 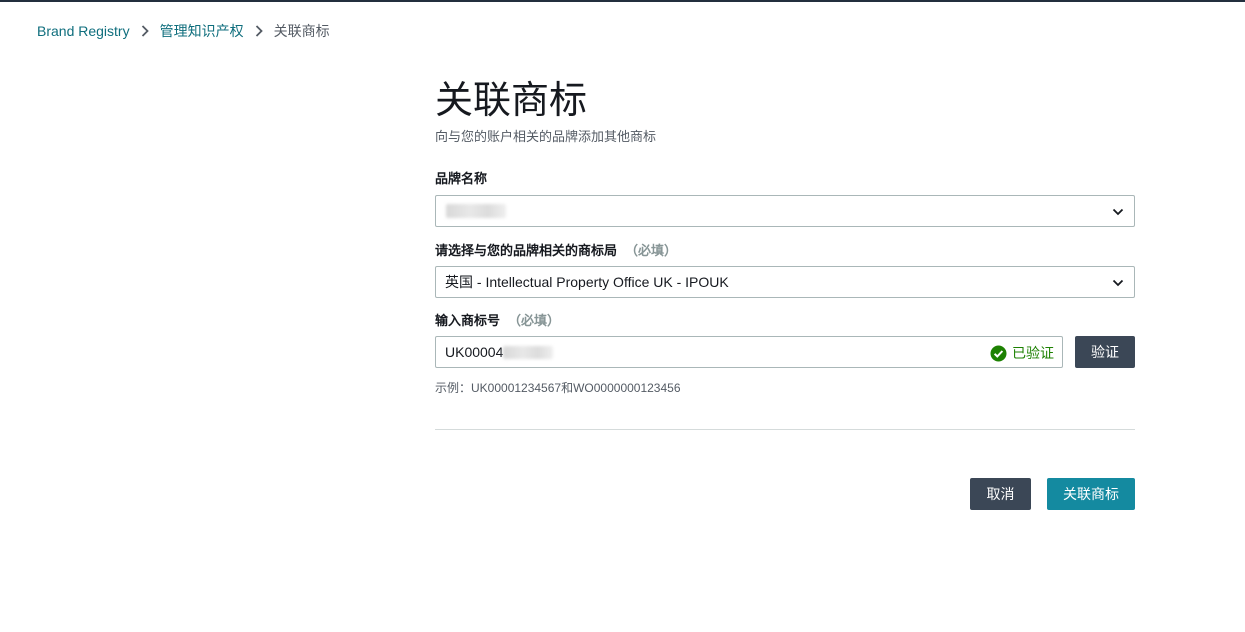 I want to click on verified-status: 已验证, so click(x=1022, y=353).